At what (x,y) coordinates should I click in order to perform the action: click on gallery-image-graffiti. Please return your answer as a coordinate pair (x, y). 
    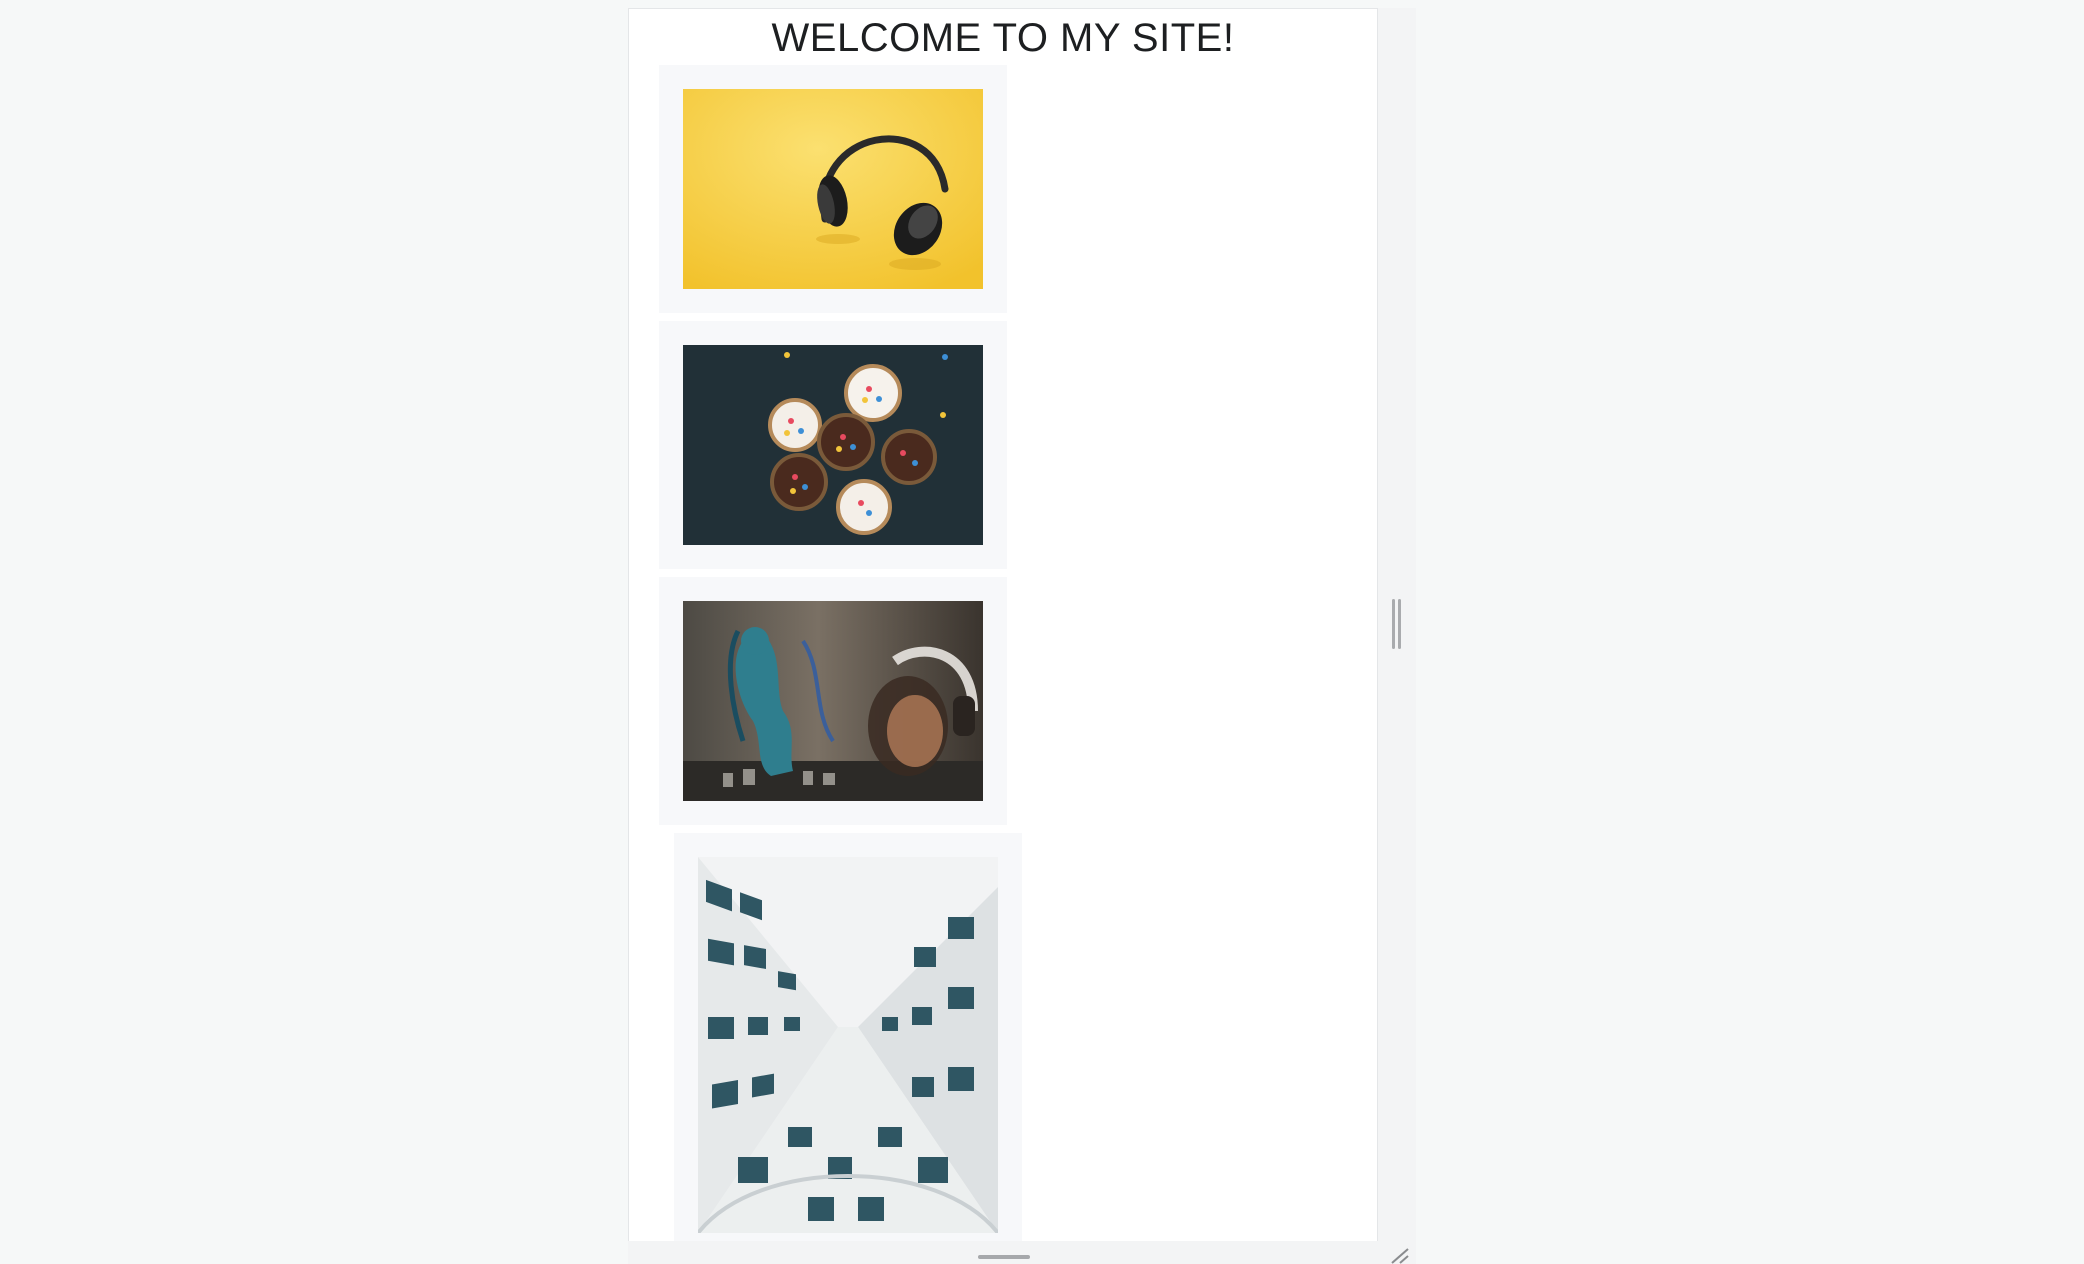
    Looking at the image, I should click on (833, 701).